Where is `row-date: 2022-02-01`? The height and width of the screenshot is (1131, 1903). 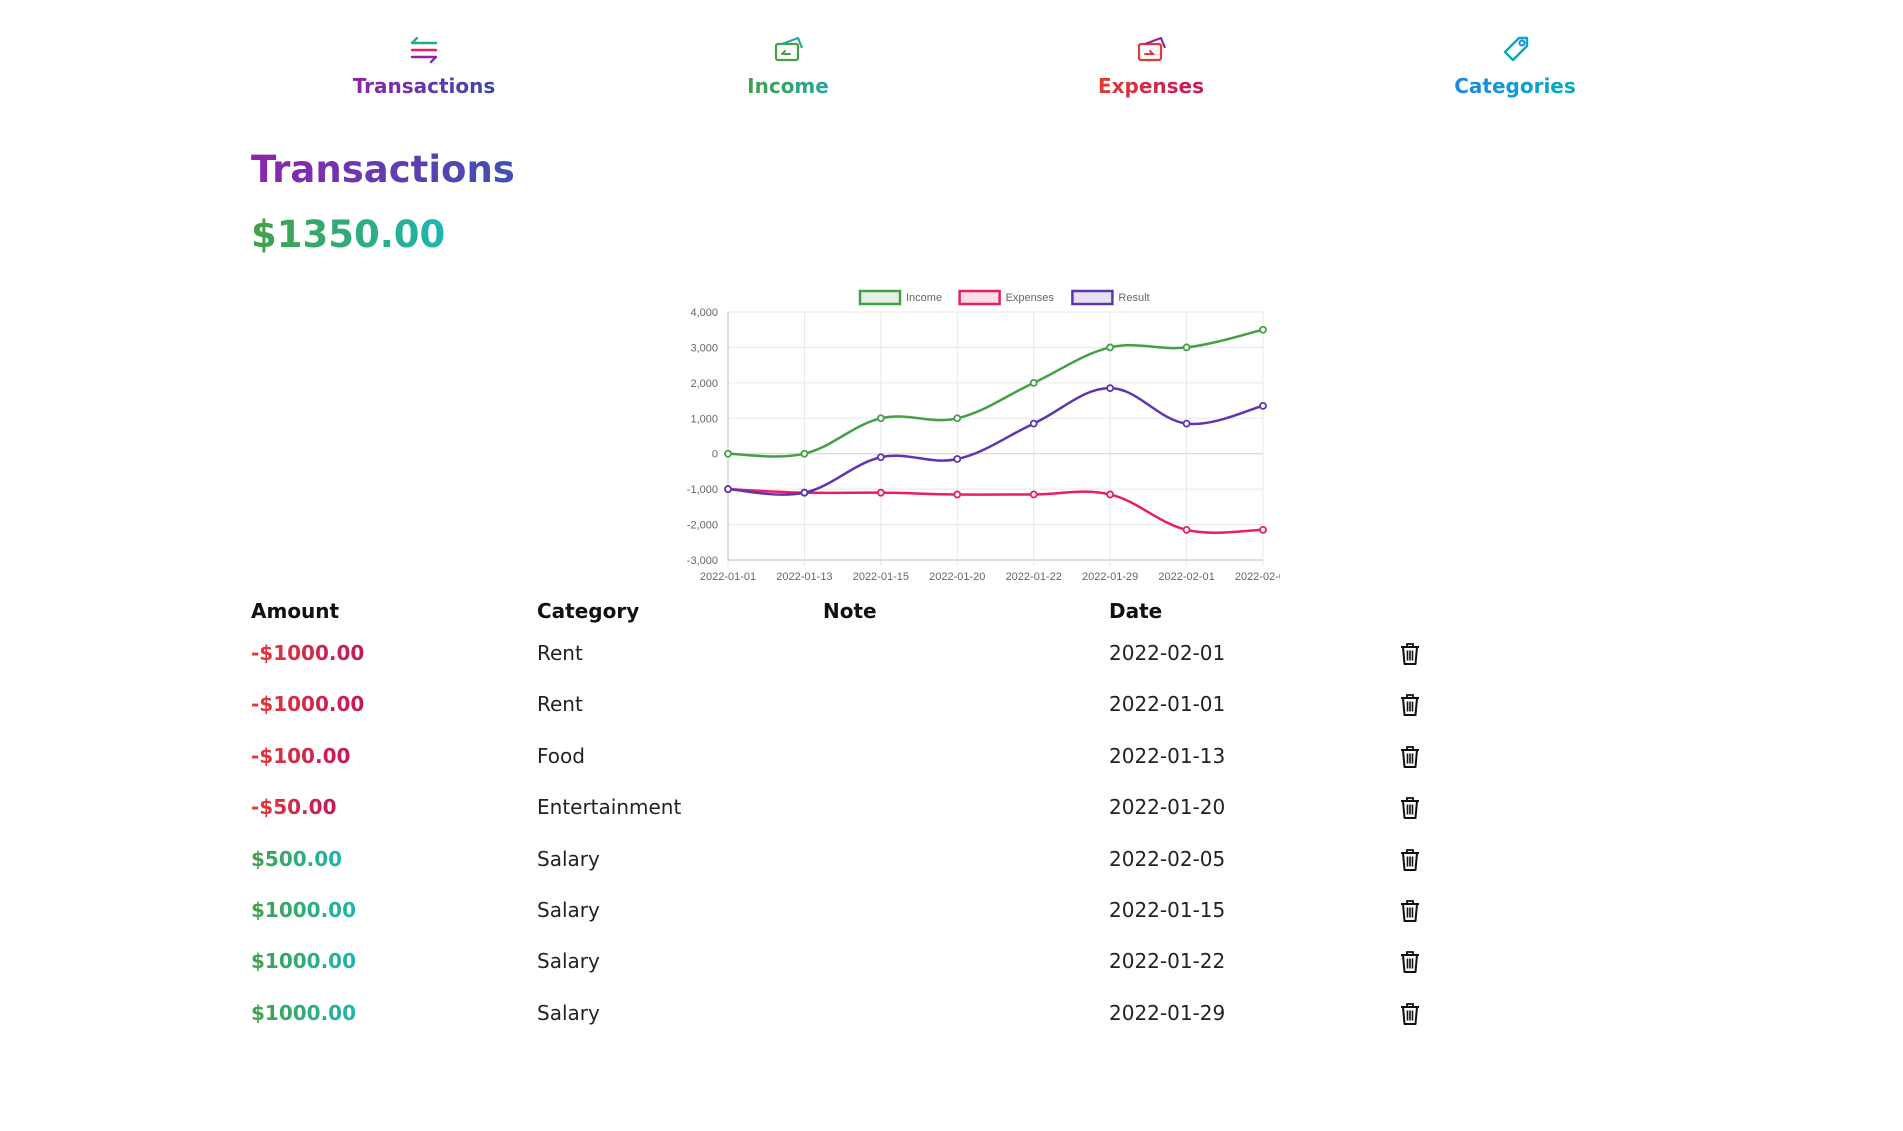
row-date: 2022-02-01 is located at coordinates (1167, 653).